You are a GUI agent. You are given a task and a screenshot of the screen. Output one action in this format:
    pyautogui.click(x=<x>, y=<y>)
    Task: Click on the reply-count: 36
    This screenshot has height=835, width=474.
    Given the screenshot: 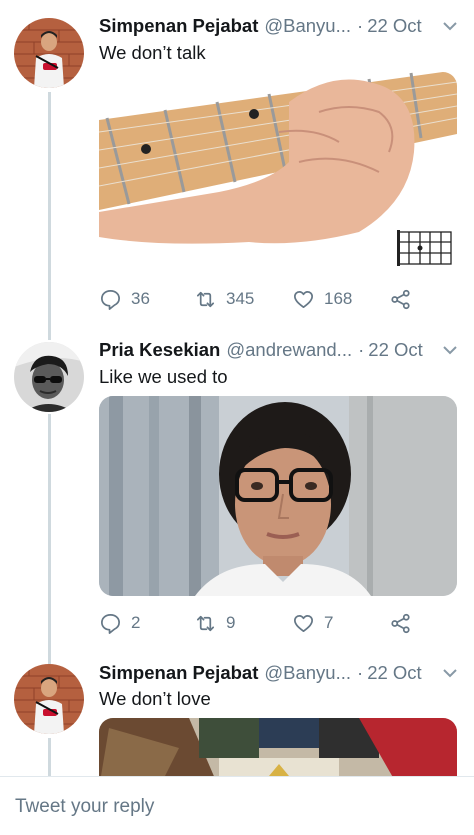 What is the action you would take?
    pyautogui.click(x=140, y=298)
    